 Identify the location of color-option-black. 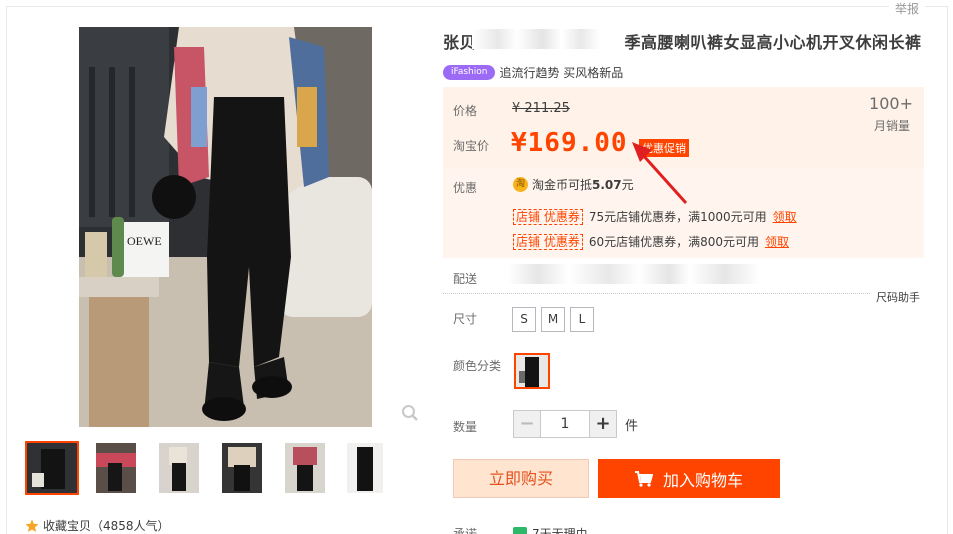
(532, 371).